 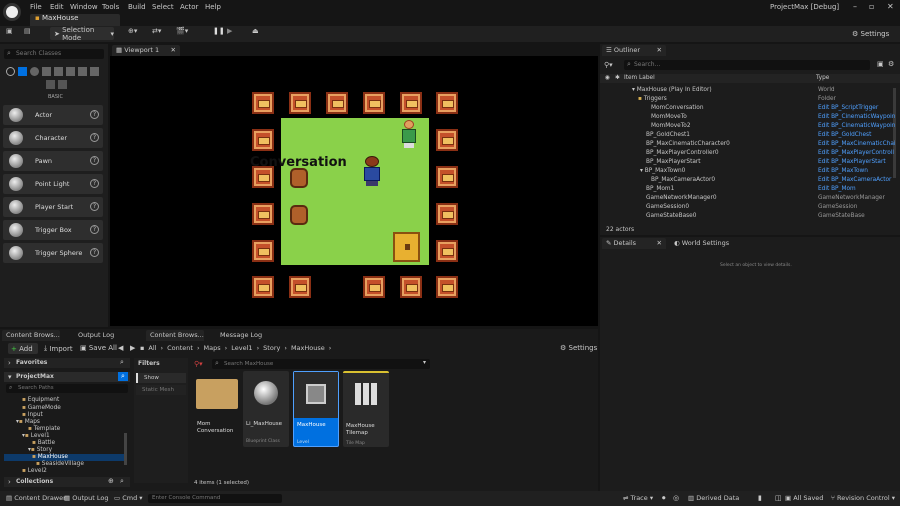 What do you see at coordinates (40, 450) in the screenshot?
I see `tree-folder: ▾▪ Story` at bounding box center [40, 450].